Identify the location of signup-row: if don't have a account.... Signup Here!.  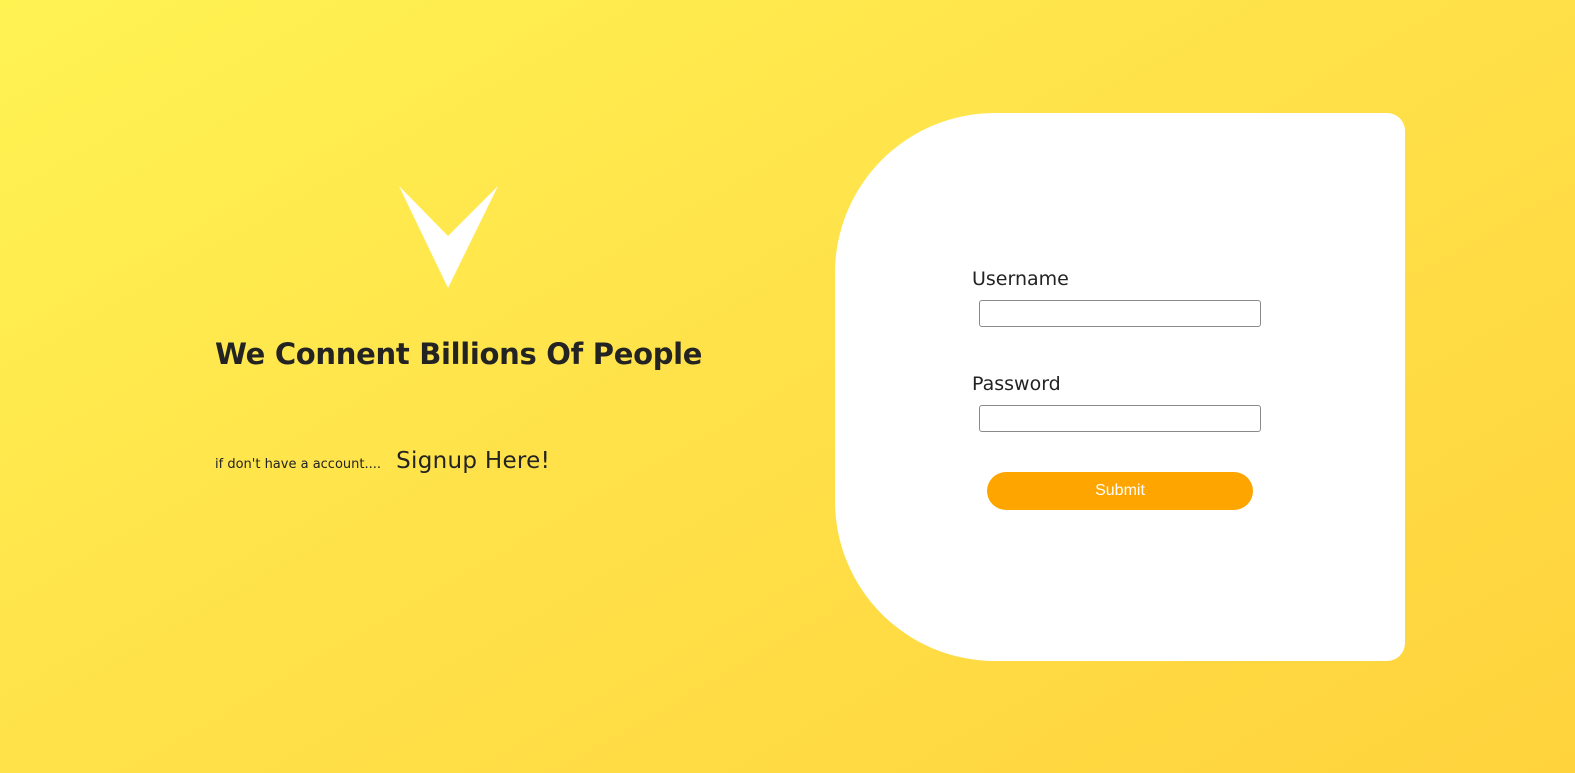
(382, 461).